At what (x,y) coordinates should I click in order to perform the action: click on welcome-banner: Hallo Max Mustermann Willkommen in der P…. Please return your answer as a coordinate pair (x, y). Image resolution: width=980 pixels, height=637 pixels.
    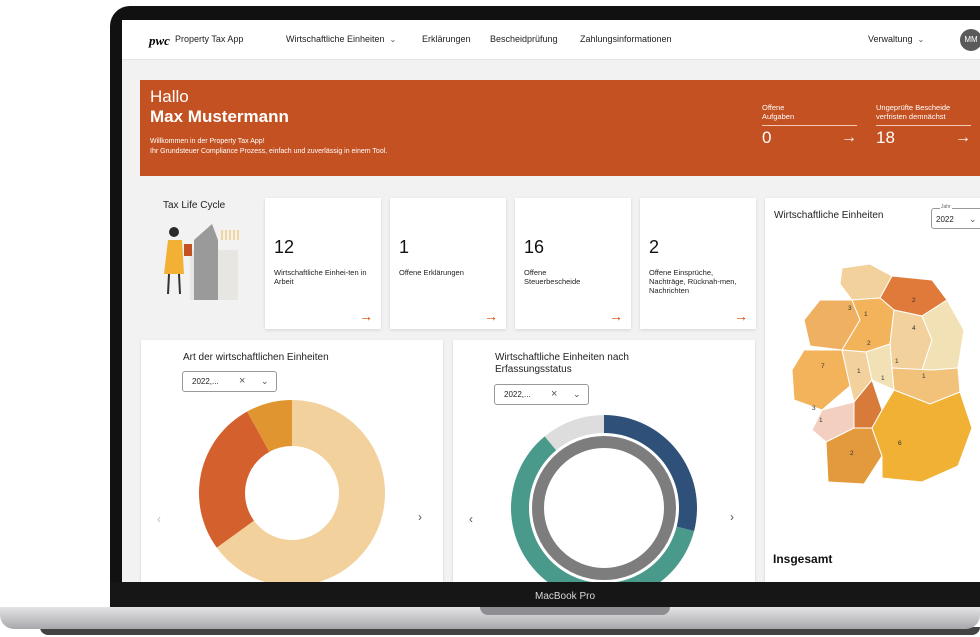
    Looking at the image, I should click on (560, 128).